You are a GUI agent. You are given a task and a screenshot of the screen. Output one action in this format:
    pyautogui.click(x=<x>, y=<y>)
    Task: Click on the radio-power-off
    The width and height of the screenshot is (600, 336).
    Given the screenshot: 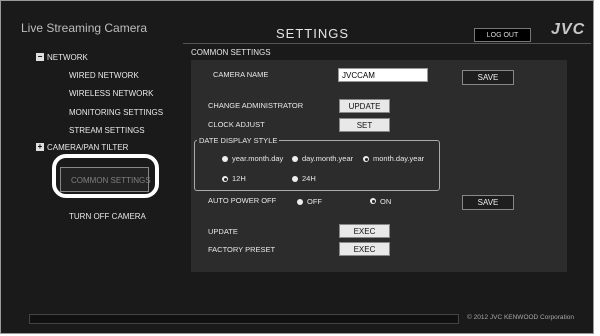 What is the action you would take?
    pyautogui.click(x=300, y=202)
    